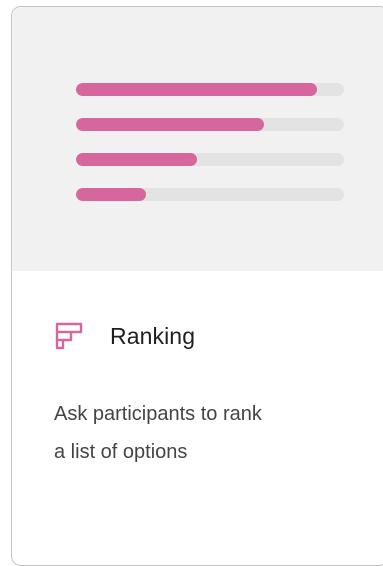  Describe the element at coordinates (158, 414) in the screenshot. I see `description-line: Ask participants to rank` at that location.